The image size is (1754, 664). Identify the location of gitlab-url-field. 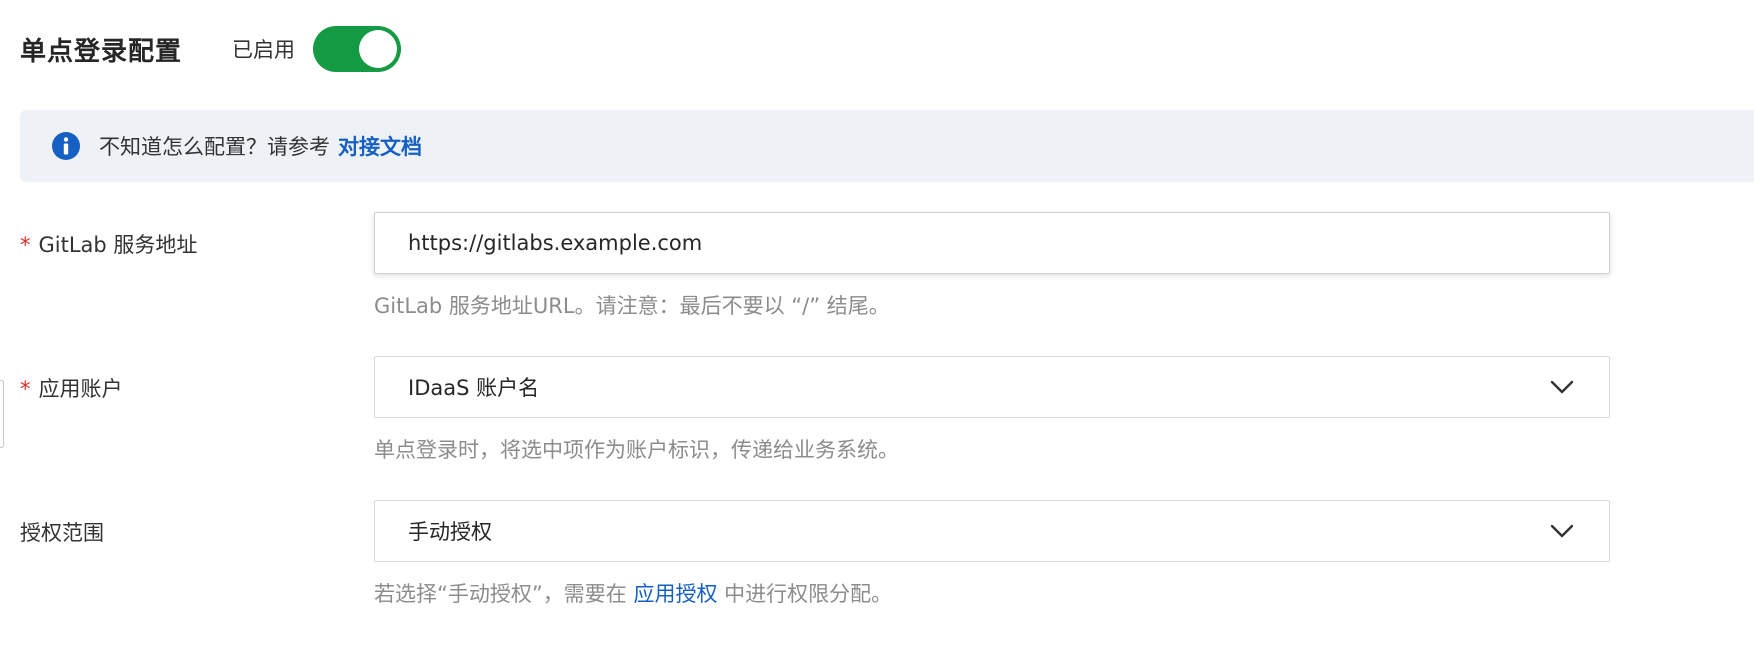
(992, 243).